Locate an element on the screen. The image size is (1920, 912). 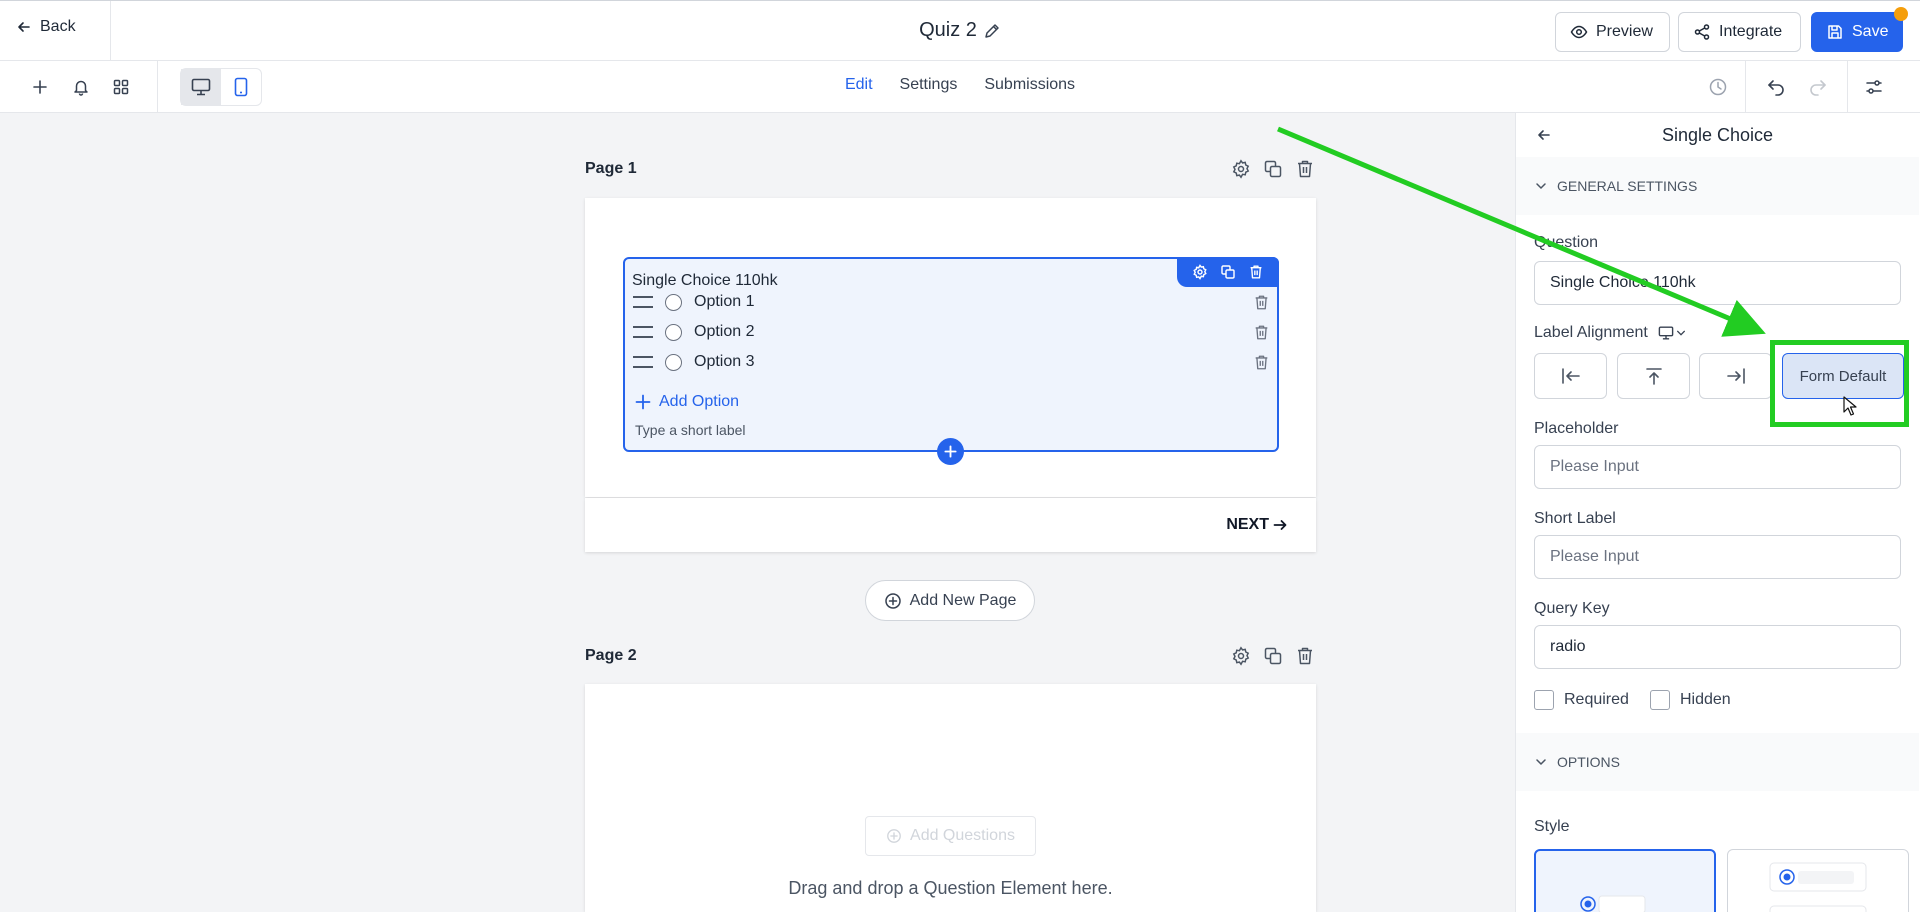
style-option-stacked is located at coordinates (1818, 880).